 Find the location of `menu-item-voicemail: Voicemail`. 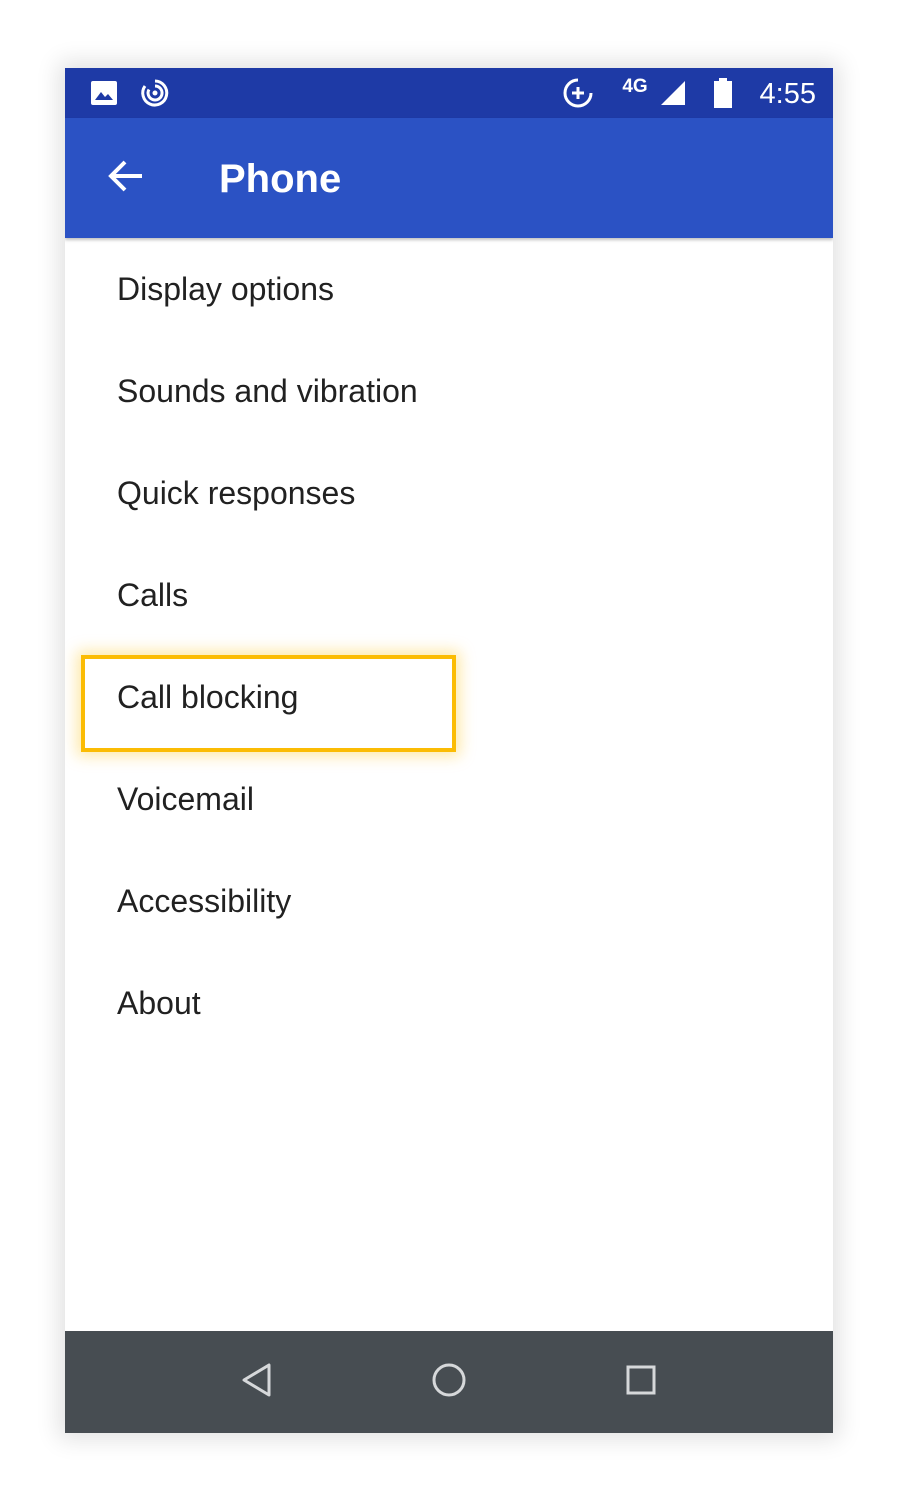

menu-item-voicemail: Voicemail is located at coordinates (449, 799).